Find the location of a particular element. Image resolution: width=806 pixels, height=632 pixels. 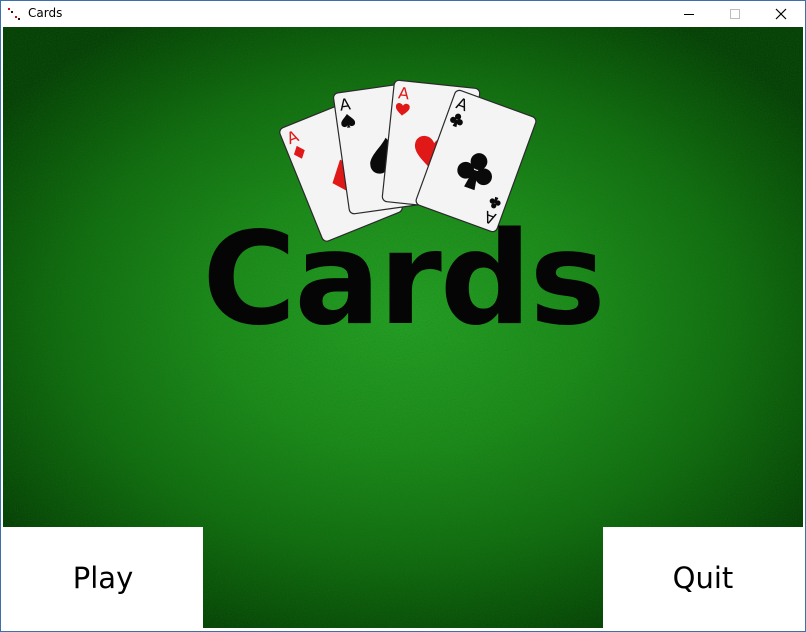

title-bar: Cards is located at coordinates (403, 14).